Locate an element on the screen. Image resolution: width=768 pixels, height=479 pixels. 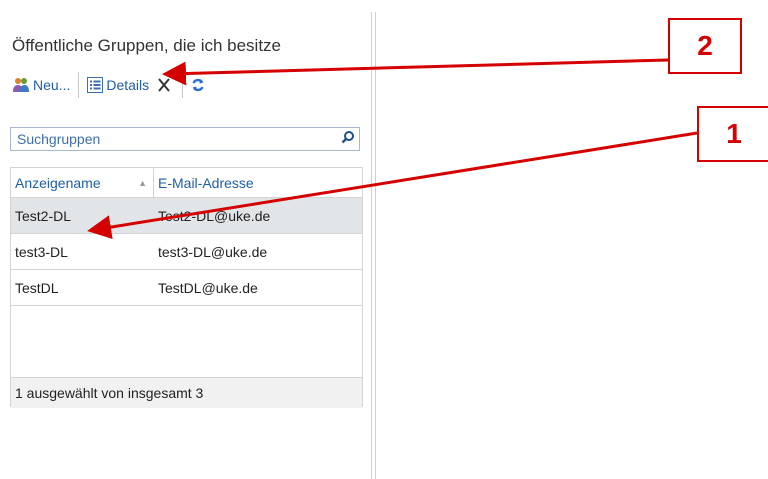
refresh-icon is located at coordinates (198, 85).